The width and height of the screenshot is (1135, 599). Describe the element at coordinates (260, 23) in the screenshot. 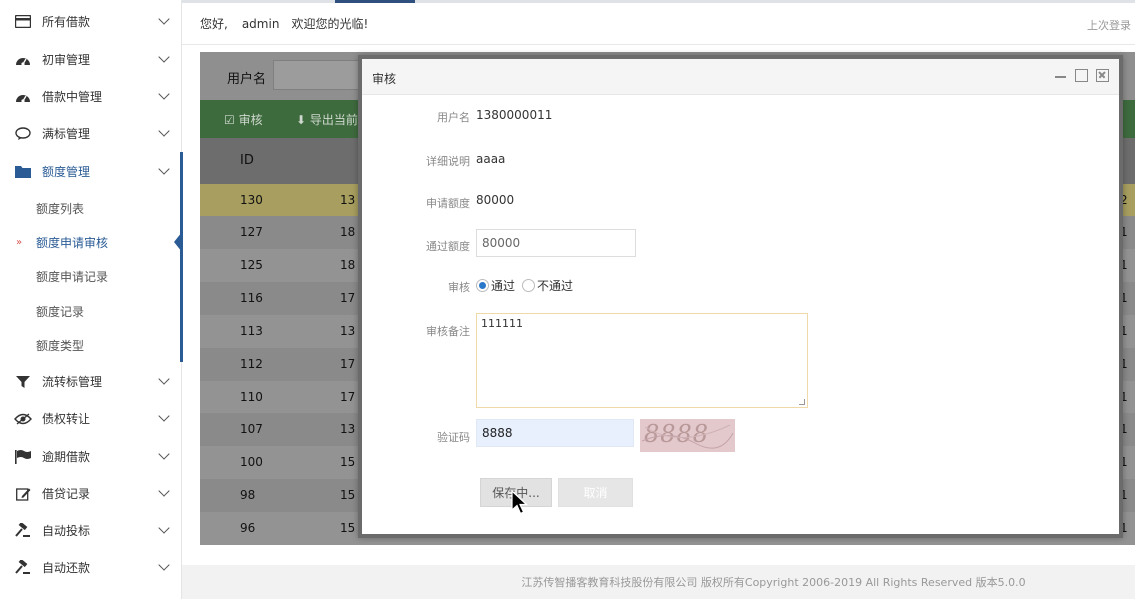

I see `username-text: admin` at that location.